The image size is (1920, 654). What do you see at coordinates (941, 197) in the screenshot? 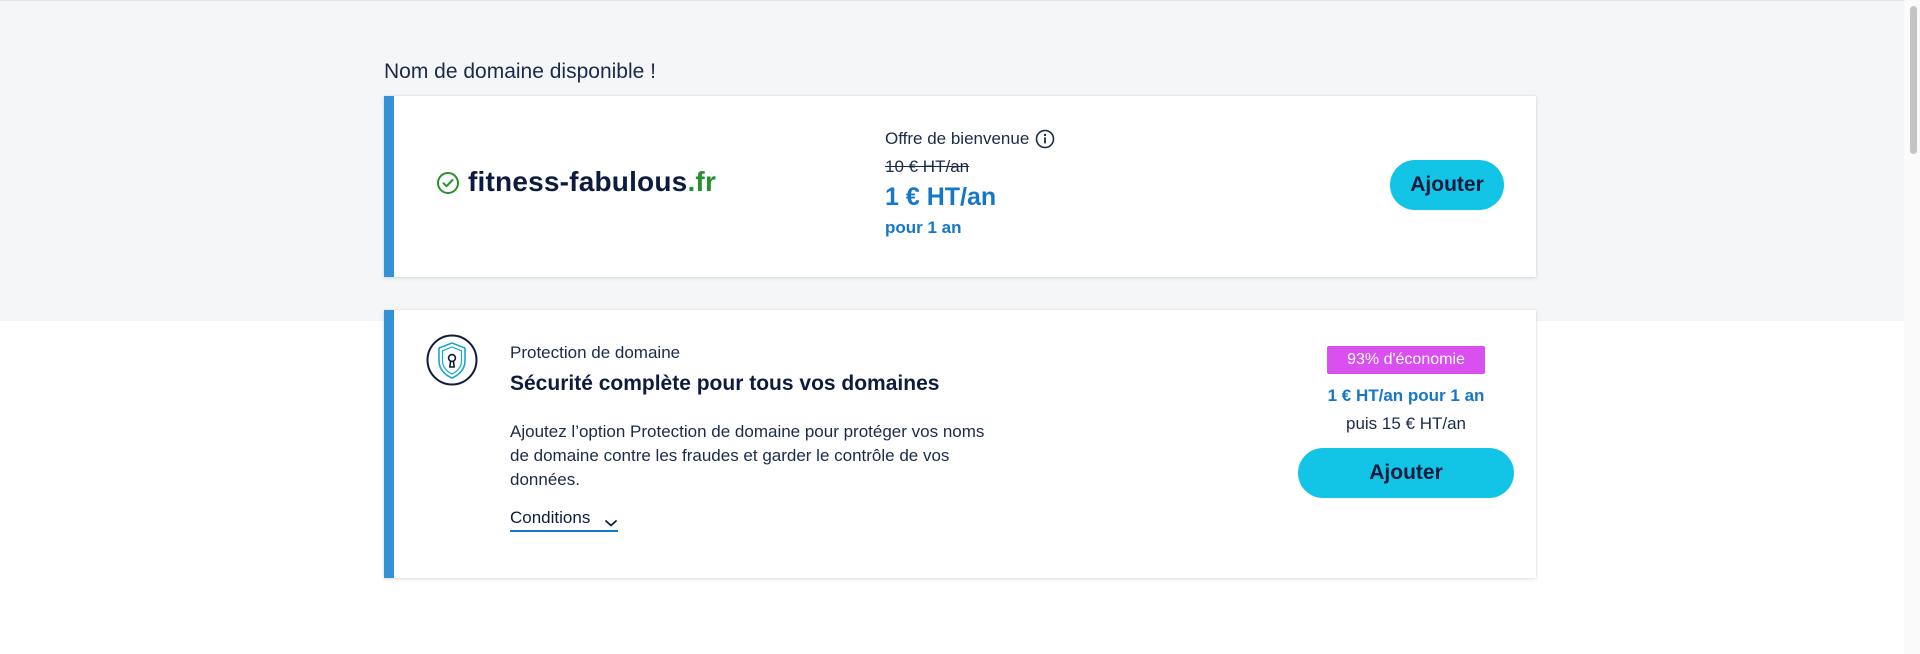
I see `new-price: 1 € HT/an` at bounding box center [941, 197].